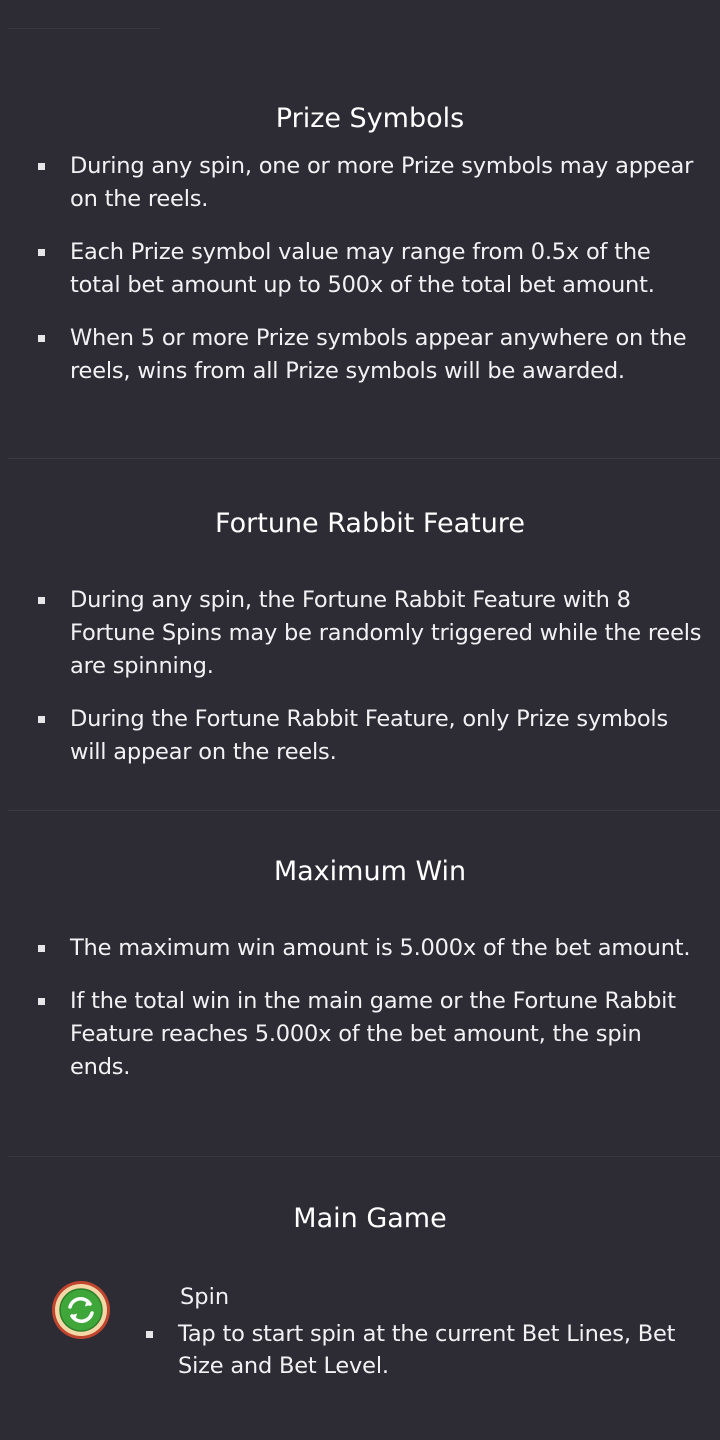  Describe the element at coordinates (370, 523) in the screenshot. I see `section-title-fortune-rabbit-feature: Fortune Rabbit Feature` at that location.